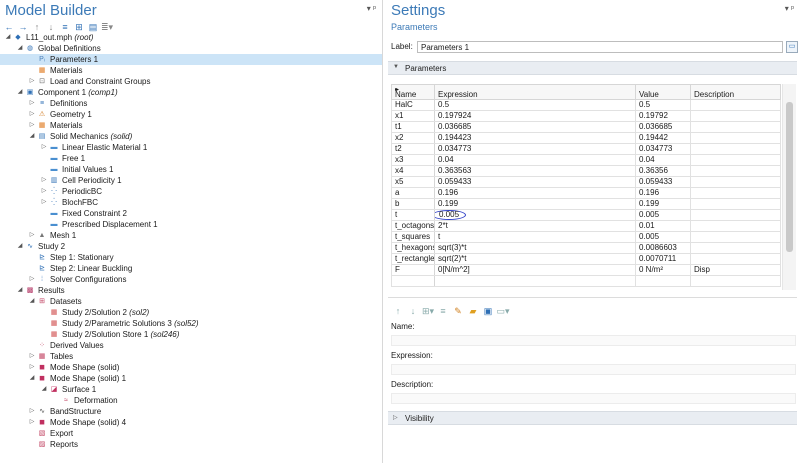 The height and width of the screenshot is (463, 800). Describe the element at coordinates (413, 127) in the screenshot. I see `cell-name: t1` at that location.